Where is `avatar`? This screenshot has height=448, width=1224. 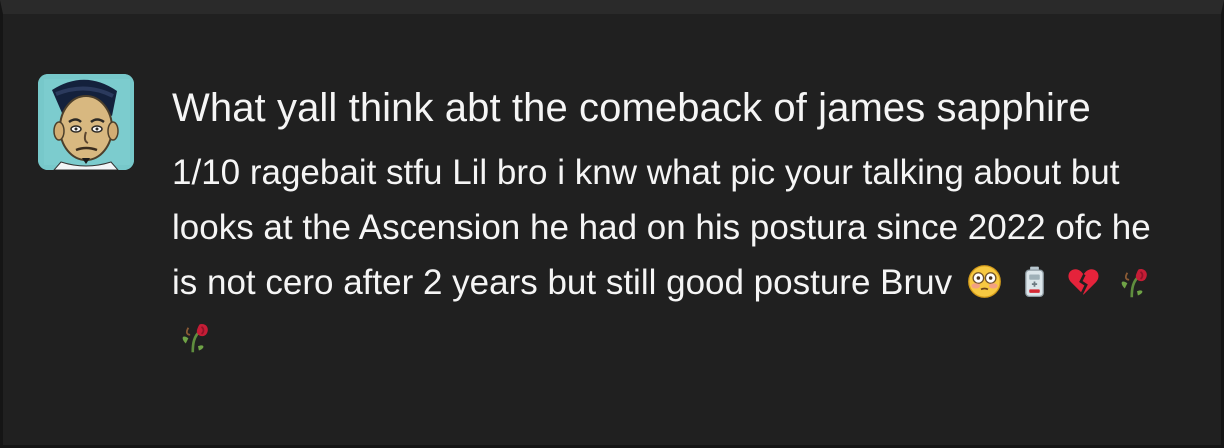 avatar is located at coordinates (86, 122).